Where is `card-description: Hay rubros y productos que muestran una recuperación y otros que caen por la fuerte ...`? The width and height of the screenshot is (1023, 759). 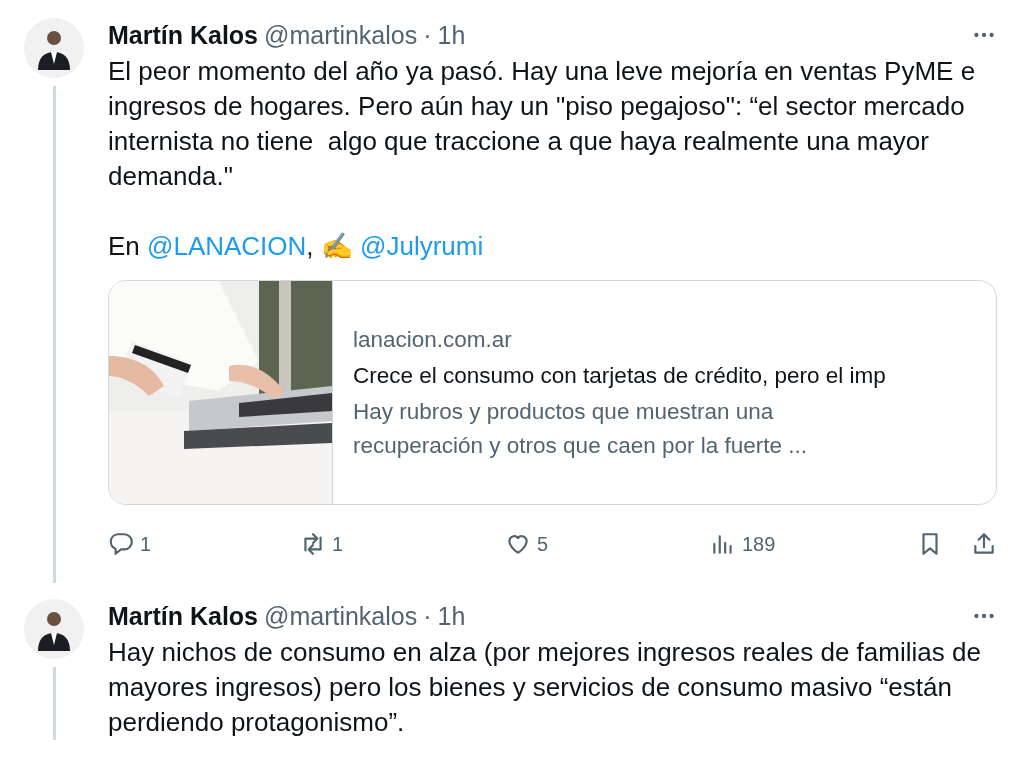
card-description: Hay rubros y productos que muestran una recuperación y otros que caen por la fuerte ... is located at coordinates (580, 428).